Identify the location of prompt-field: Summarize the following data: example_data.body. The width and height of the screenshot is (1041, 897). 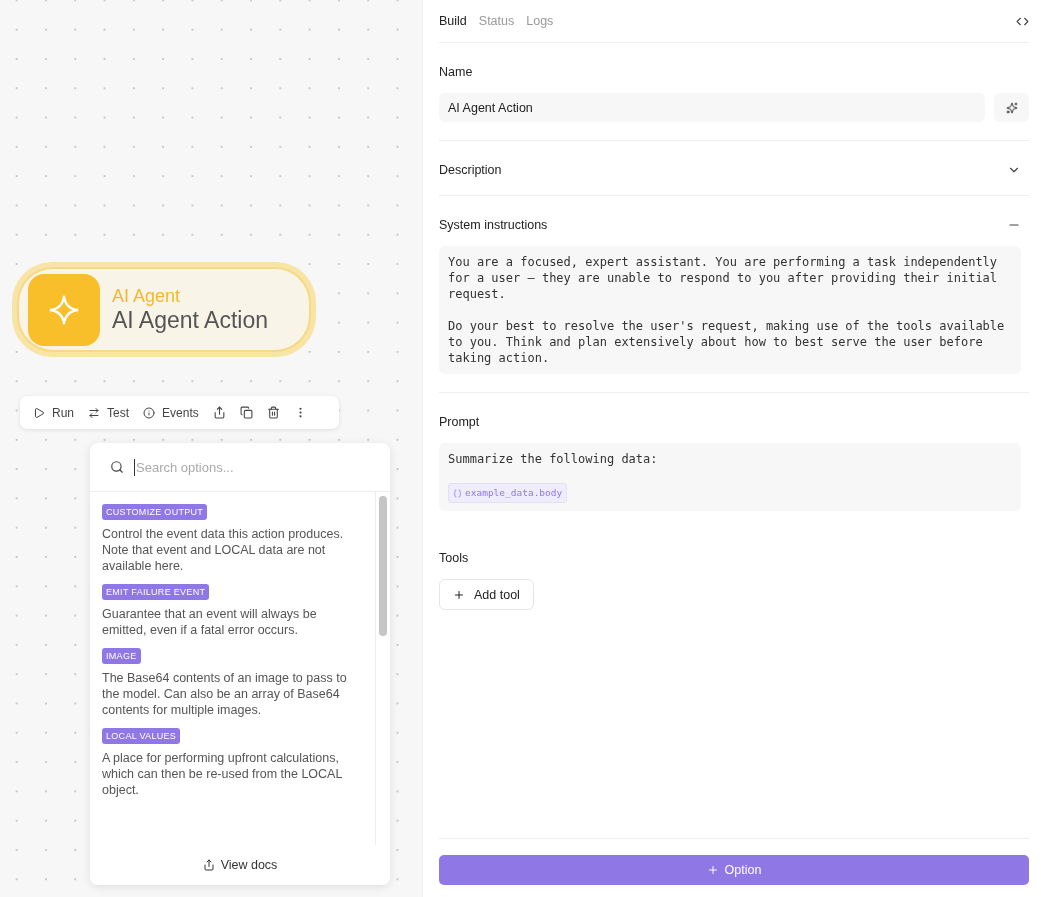
(730, 477).